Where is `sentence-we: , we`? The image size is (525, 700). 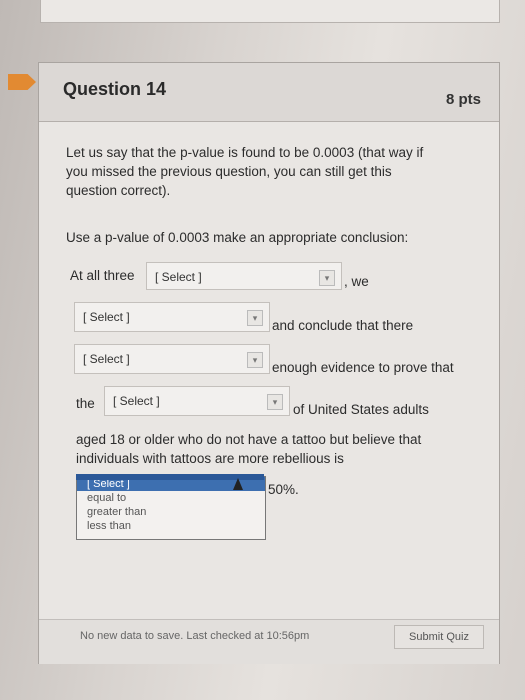
sentence-we: , we is located at coordinates (356, 281).